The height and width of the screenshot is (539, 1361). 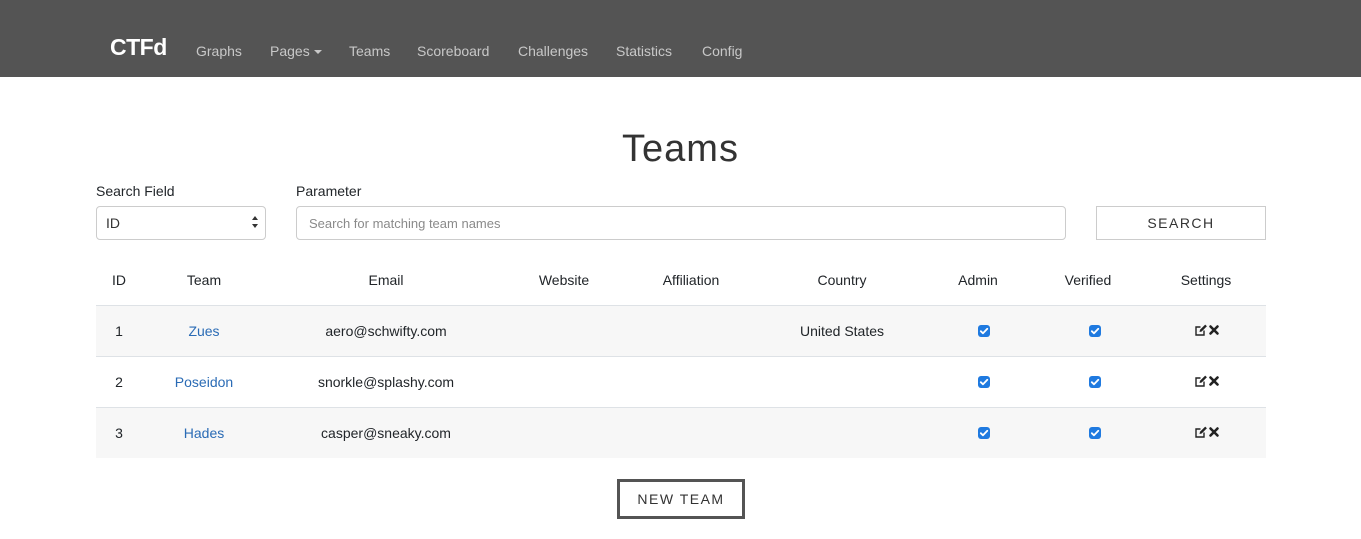 What do you see at coordinates (204, 433) in the screenshot?
I see `team-link: Hades` at bounding box center [204, 433].